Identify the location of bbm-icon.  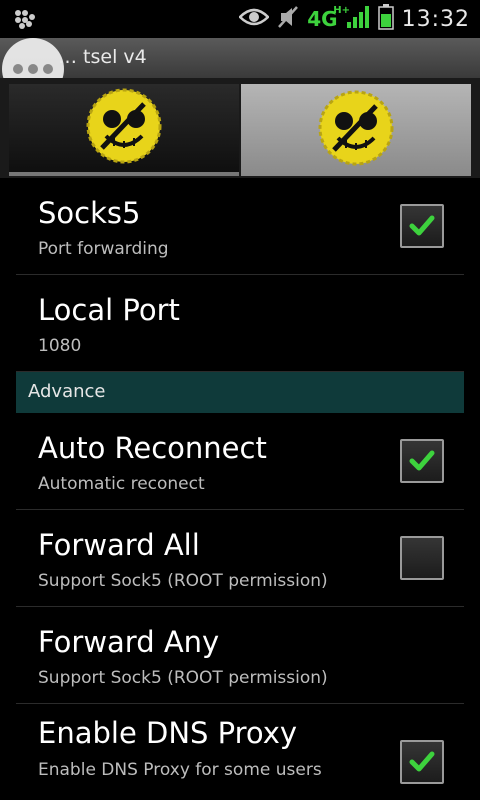
(25, 21).